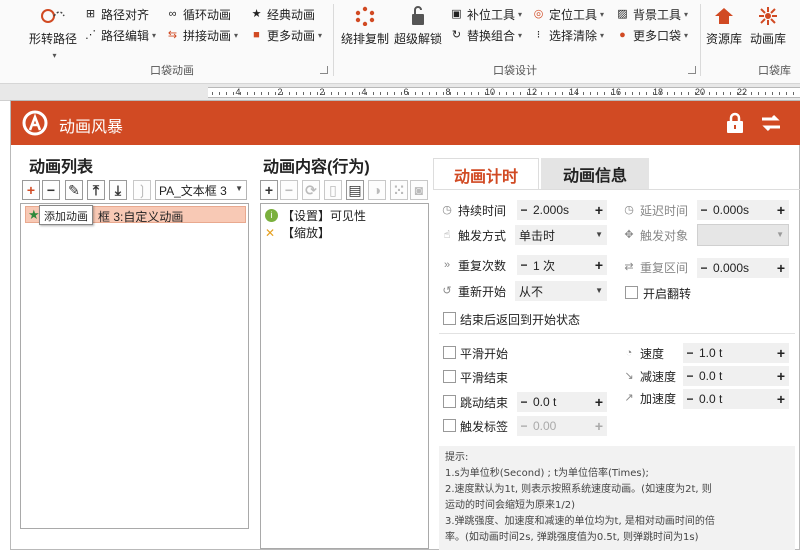 This screenshot has height=550, width=800. What do you see at coordinates (418, 26) in the screenshot?
I see `super-unlock-button: 超级解锁` at bounding box center [418, 26].